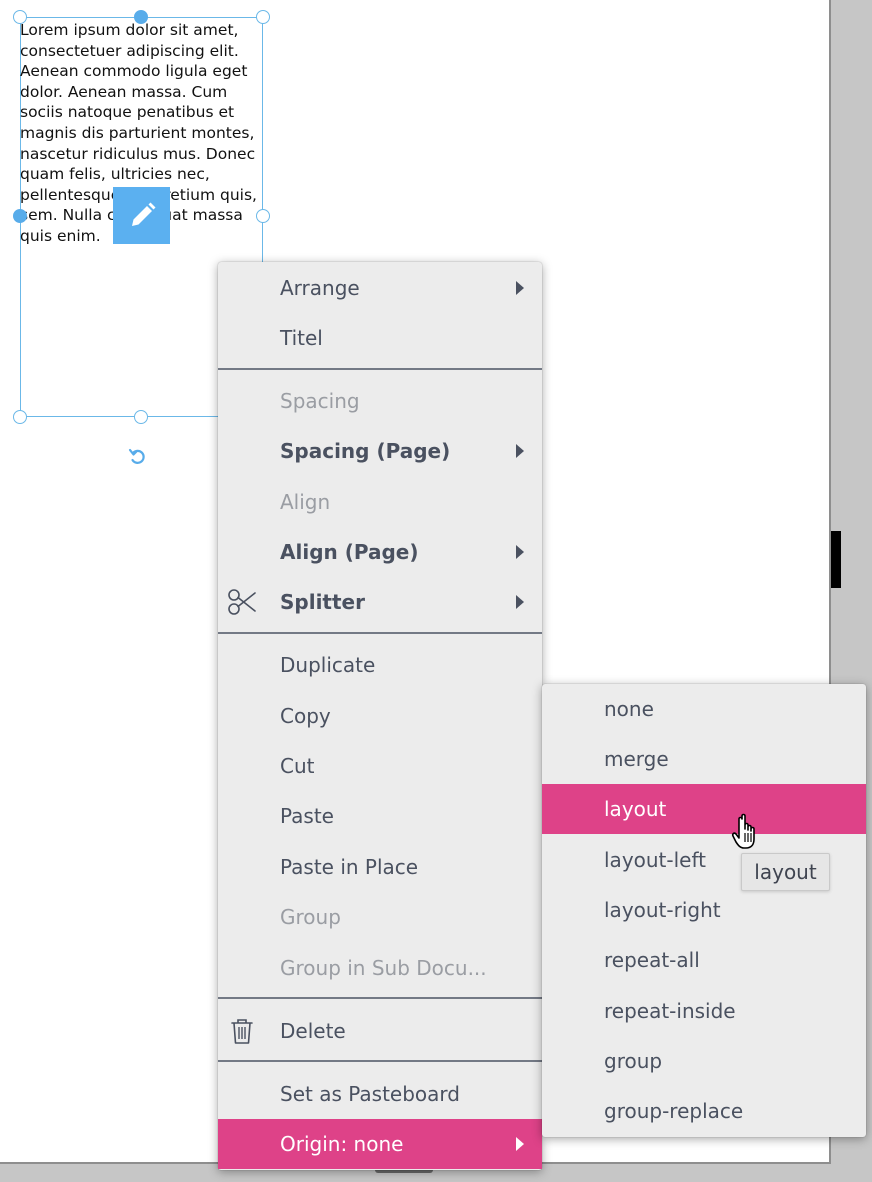 This screenshot has height=1182, width=872. What do you see at coordinates (242, 1031) in the screenshot?
I see `trash-icon` at bounding box center [242, 1031].